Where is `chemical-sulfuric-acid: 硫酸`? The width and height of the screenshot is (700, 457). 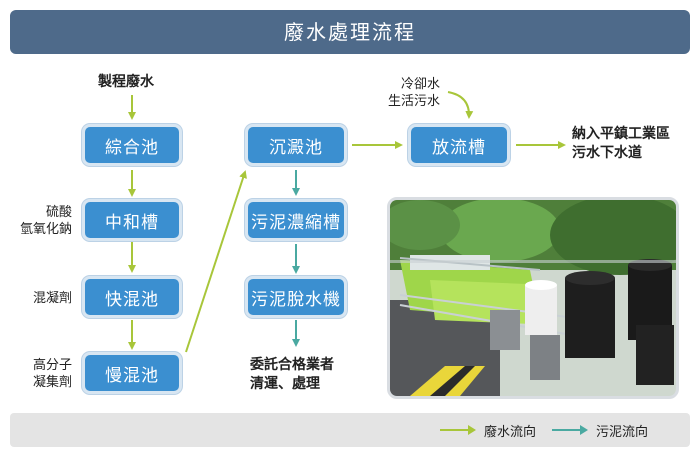
chemical-sulfuric-acid: 硫酸 is located at coordinates (58, 212).